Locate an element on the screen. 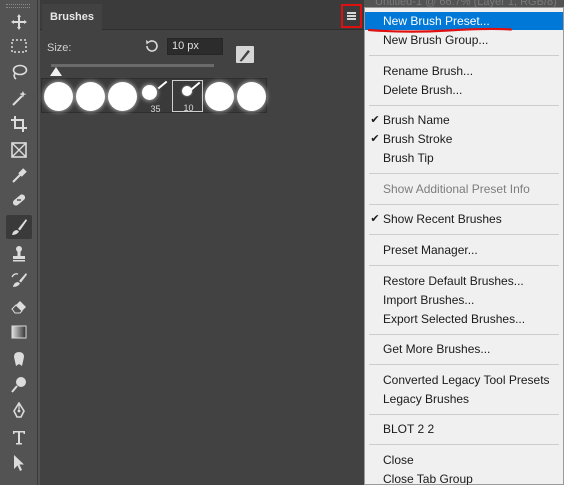 Image resolution: width=564 pixels, height=485 pixels. magic-wand-tool-button is located at coordinates (19, 98).